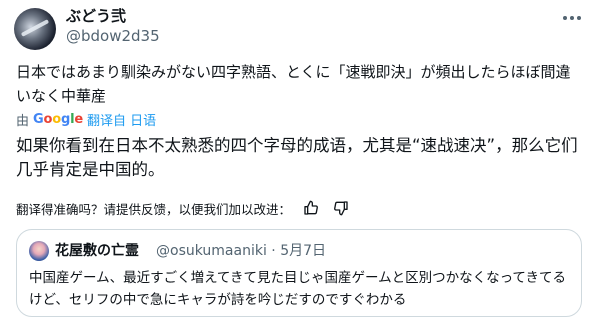  Describe the element at coordinates (241, 251) in the screenshot. I see `quote-handle-date: @osukumaaniki · 5月7日` at that location.